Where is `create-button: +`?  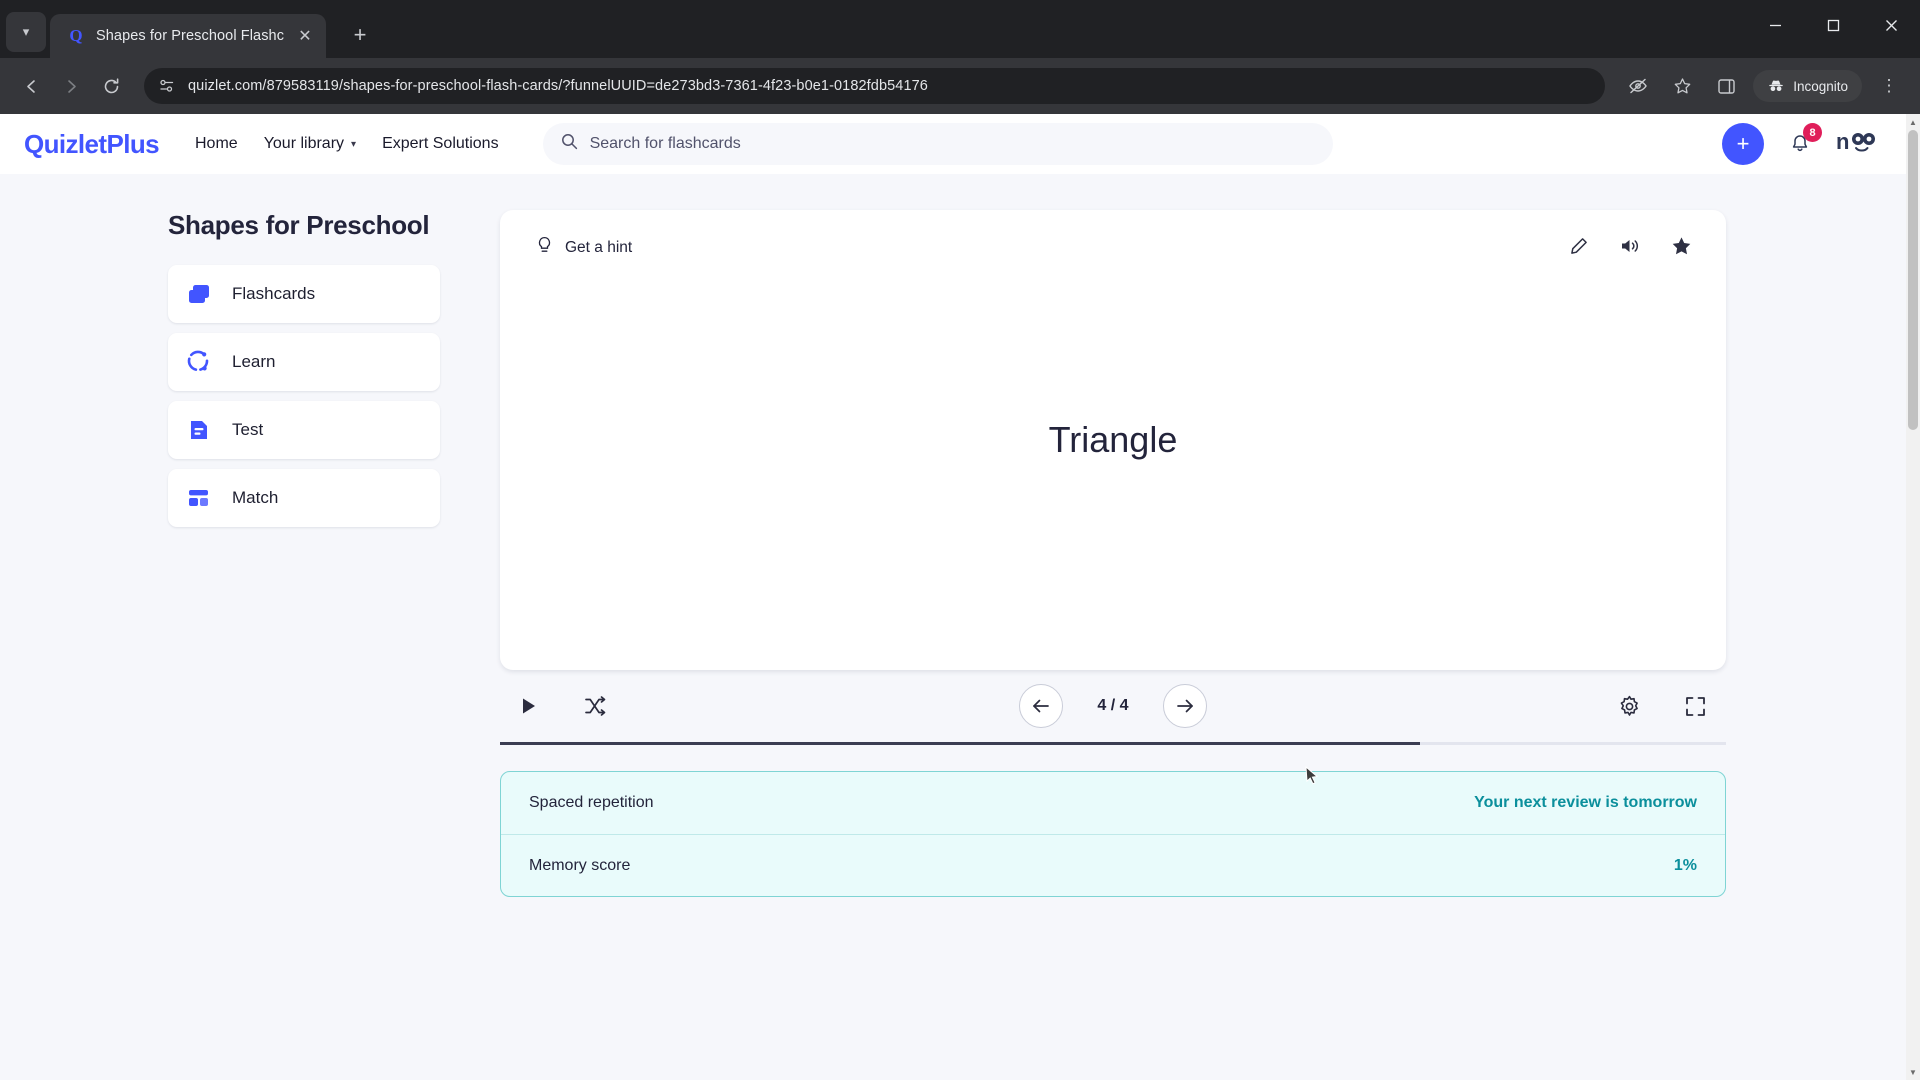
create-button: + is located at coordinates (1743, 144).